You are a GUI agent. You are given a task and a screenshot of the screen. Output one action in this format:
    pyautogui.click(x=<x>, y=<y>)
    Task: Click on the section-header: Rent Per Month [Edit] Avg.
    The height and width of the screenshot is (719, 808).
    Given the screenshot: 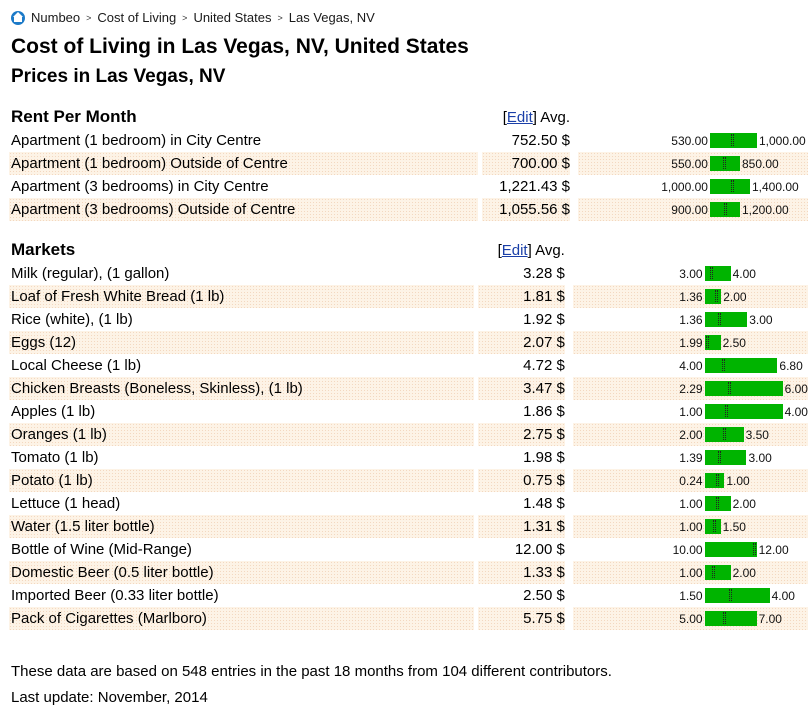 What is the action you would take?
    pyautogui.click(x=408, y=117)
    